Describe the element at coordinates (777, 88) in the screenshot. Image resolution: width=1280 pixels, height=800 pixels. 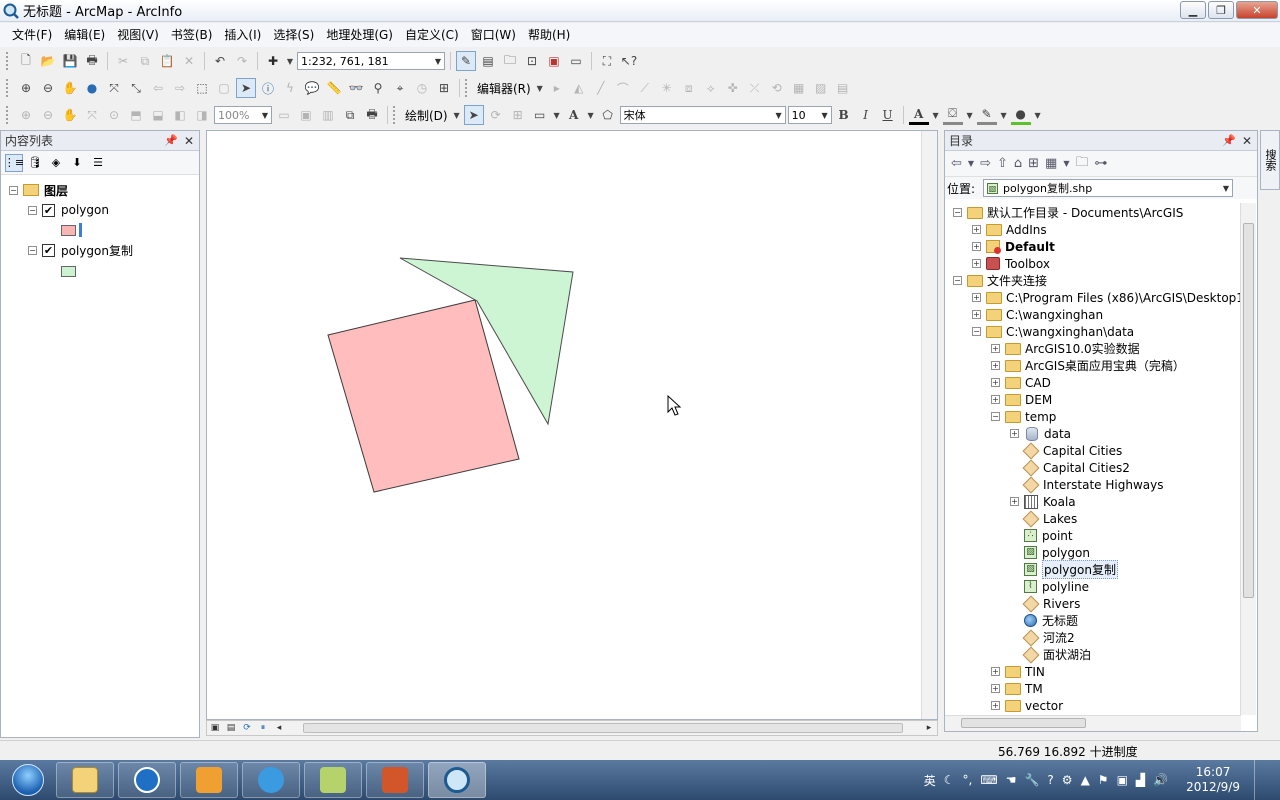
I see `rotate-icon: ⟲` at that location.